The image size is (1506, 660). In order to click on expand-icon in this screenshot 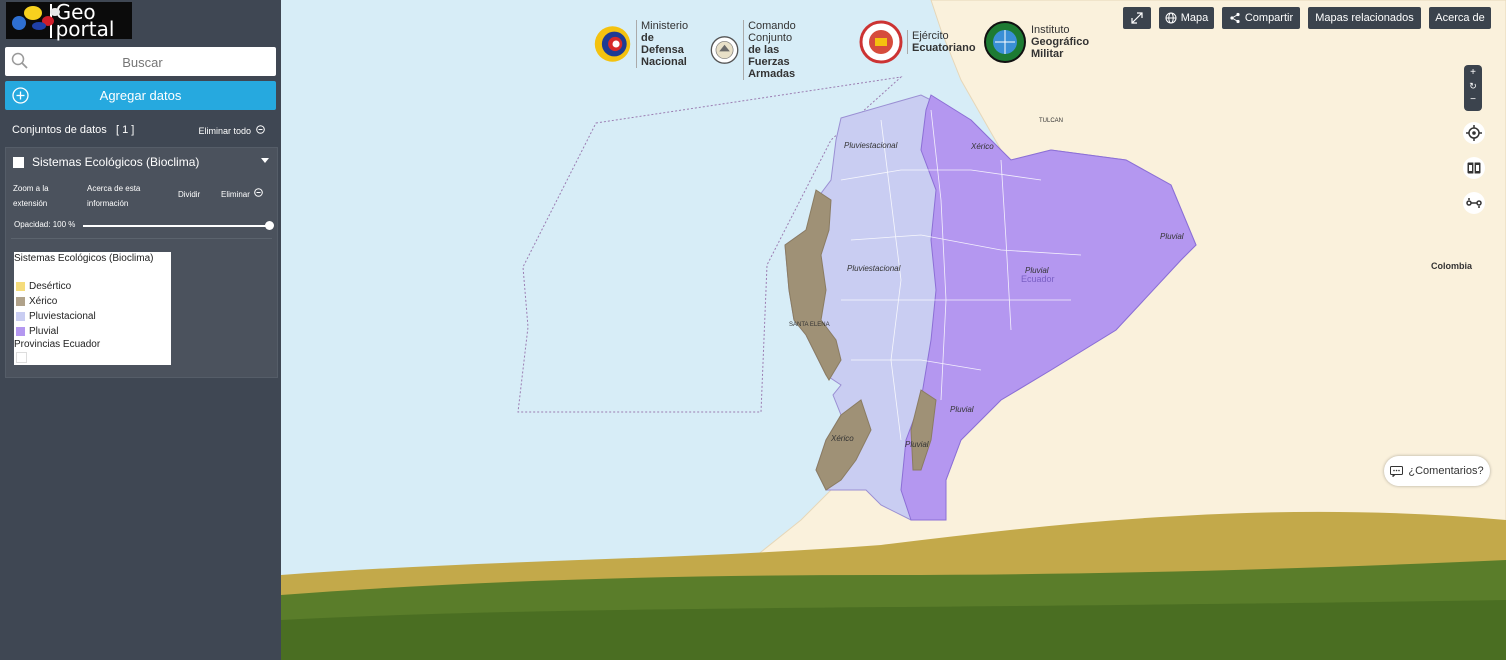, I will do `click(1137, 18)`.